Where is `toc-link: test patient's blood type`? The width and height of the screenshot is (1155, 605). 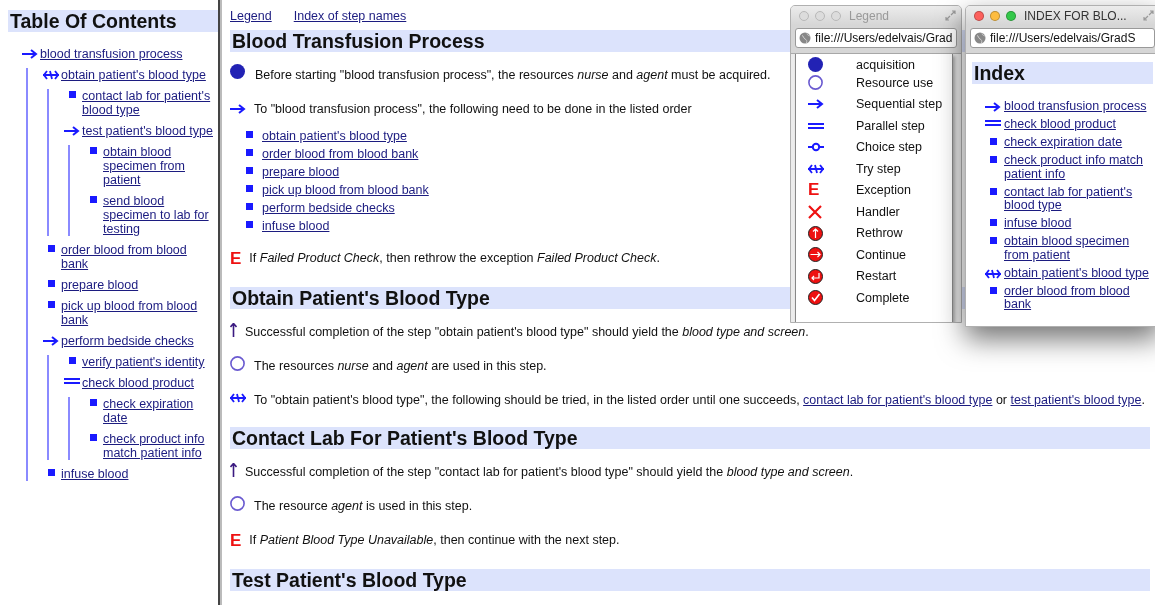 toc-link: test patient's blood type is located at coordinates (149, 131).